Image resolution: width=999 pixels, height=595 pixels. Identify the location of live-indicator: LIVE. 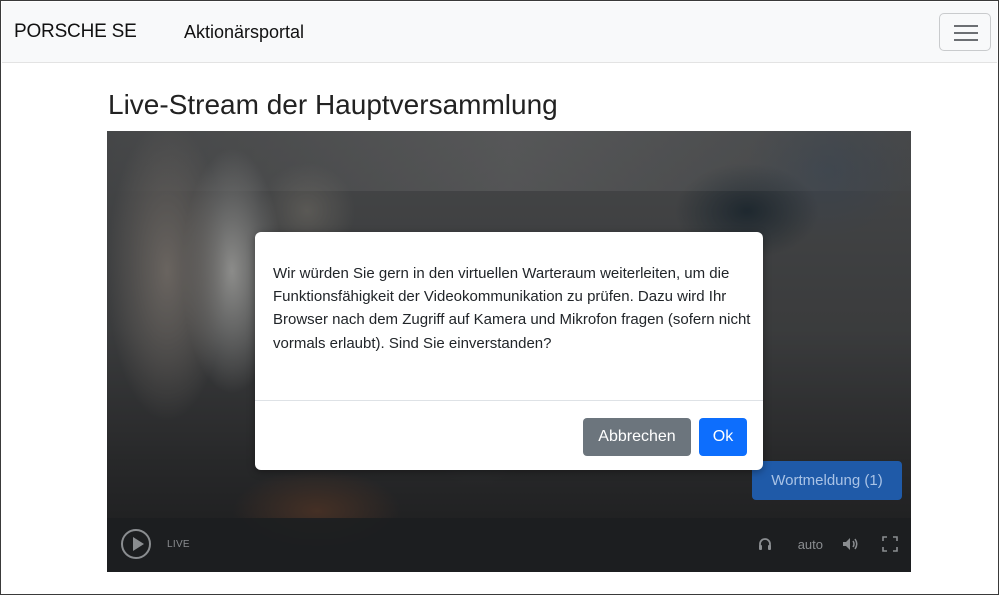
(178, 544).